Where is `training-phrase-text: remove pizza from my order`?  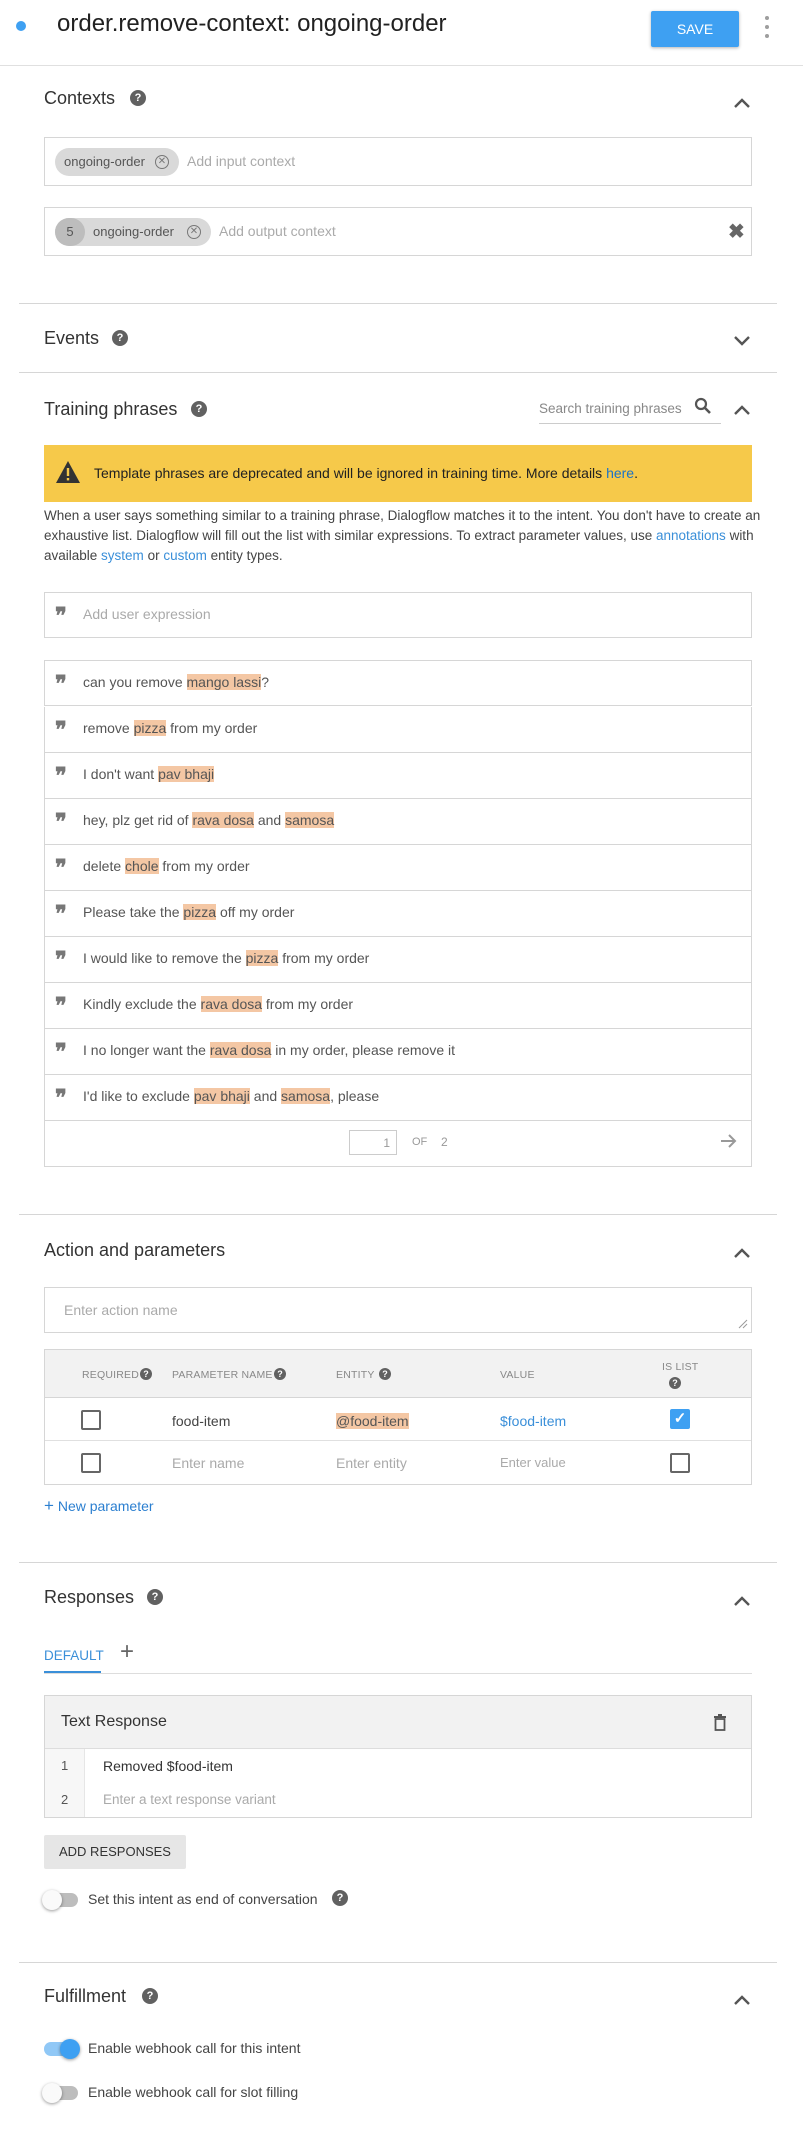
training-phrase-text: remove pizza from my order is located at coordinates (170, 728).